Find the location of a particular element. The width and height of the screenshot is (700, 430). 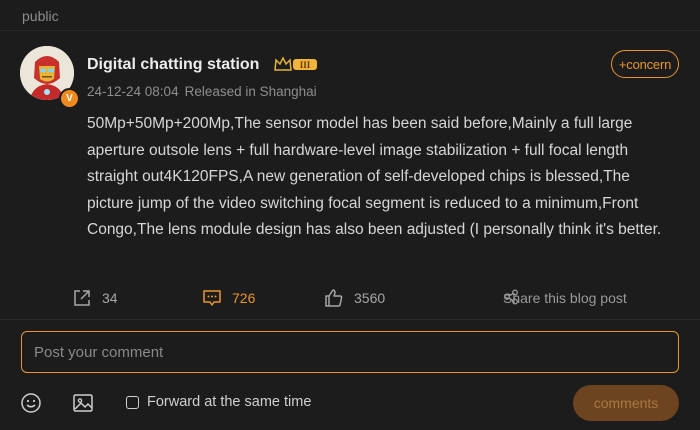

section-label: public is located at coordinates (40, 16).